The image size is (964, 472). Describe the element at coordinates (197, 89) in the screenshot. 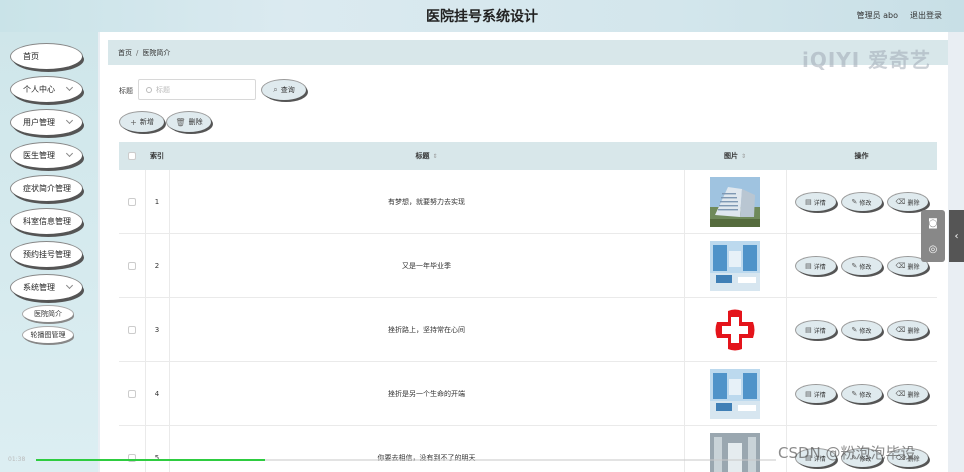

I see `search-input: 标题` at that location.